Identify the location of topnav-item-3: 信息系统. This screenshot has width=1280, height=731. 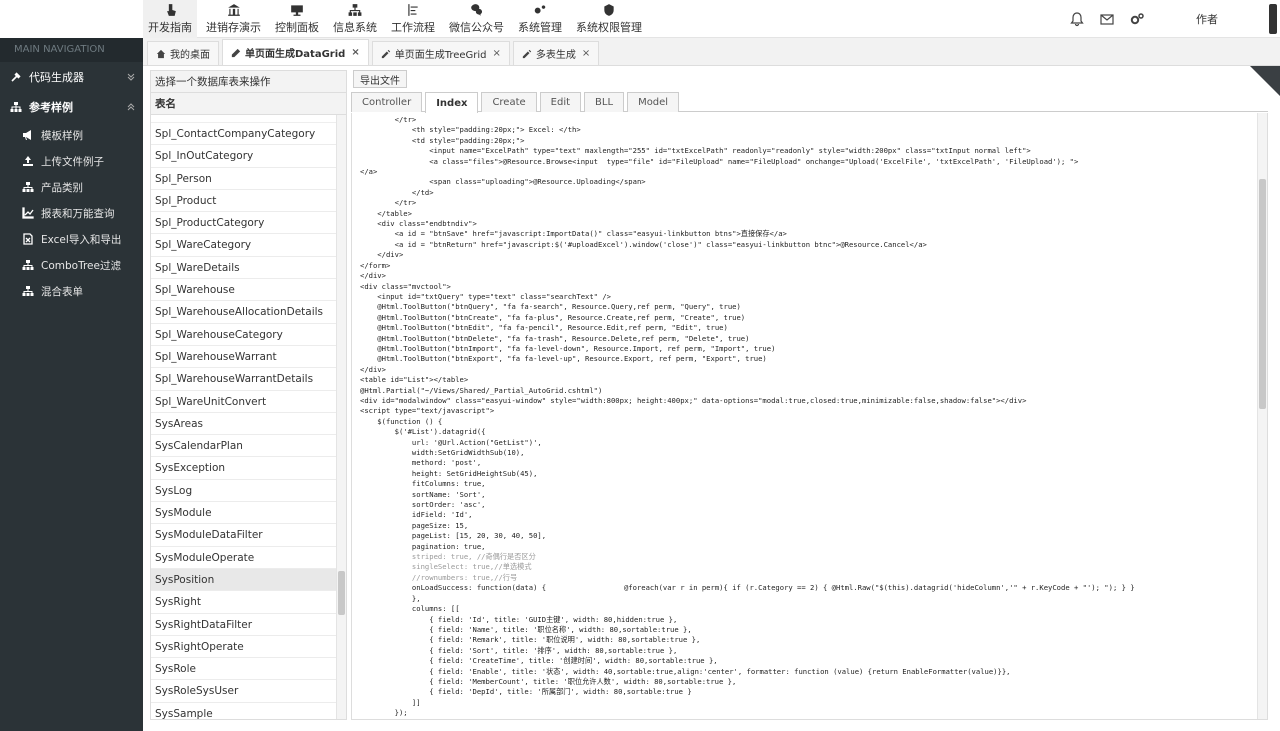
(355, 19).